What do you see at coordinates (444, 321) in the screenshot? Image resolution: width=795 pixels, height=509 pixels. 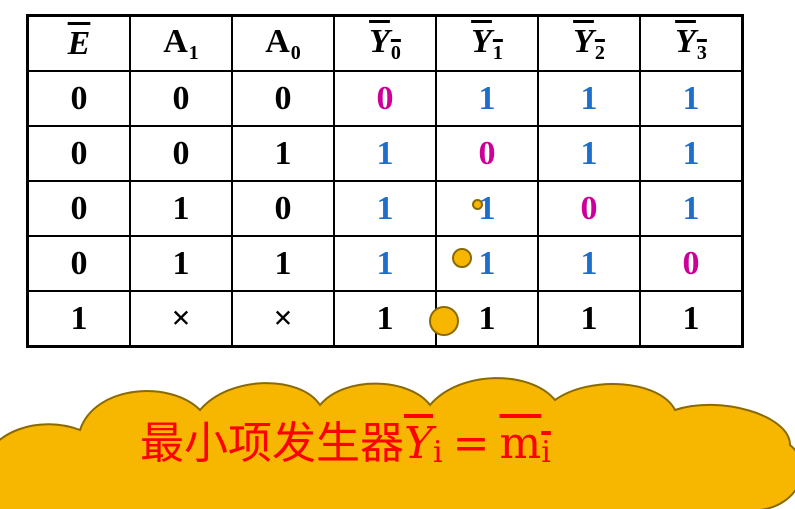 I see `bubble-dot-large` at bounding box center [444, 321].